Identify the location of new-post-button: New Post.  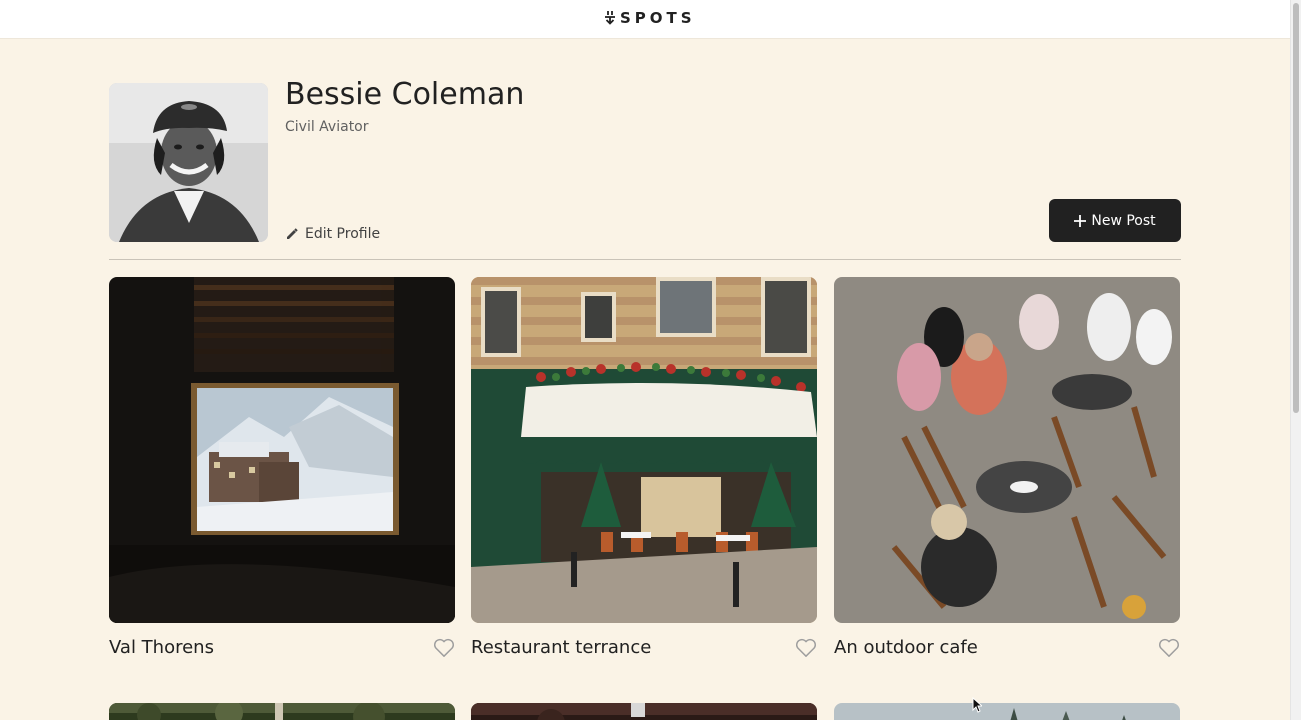
(1115, 220).